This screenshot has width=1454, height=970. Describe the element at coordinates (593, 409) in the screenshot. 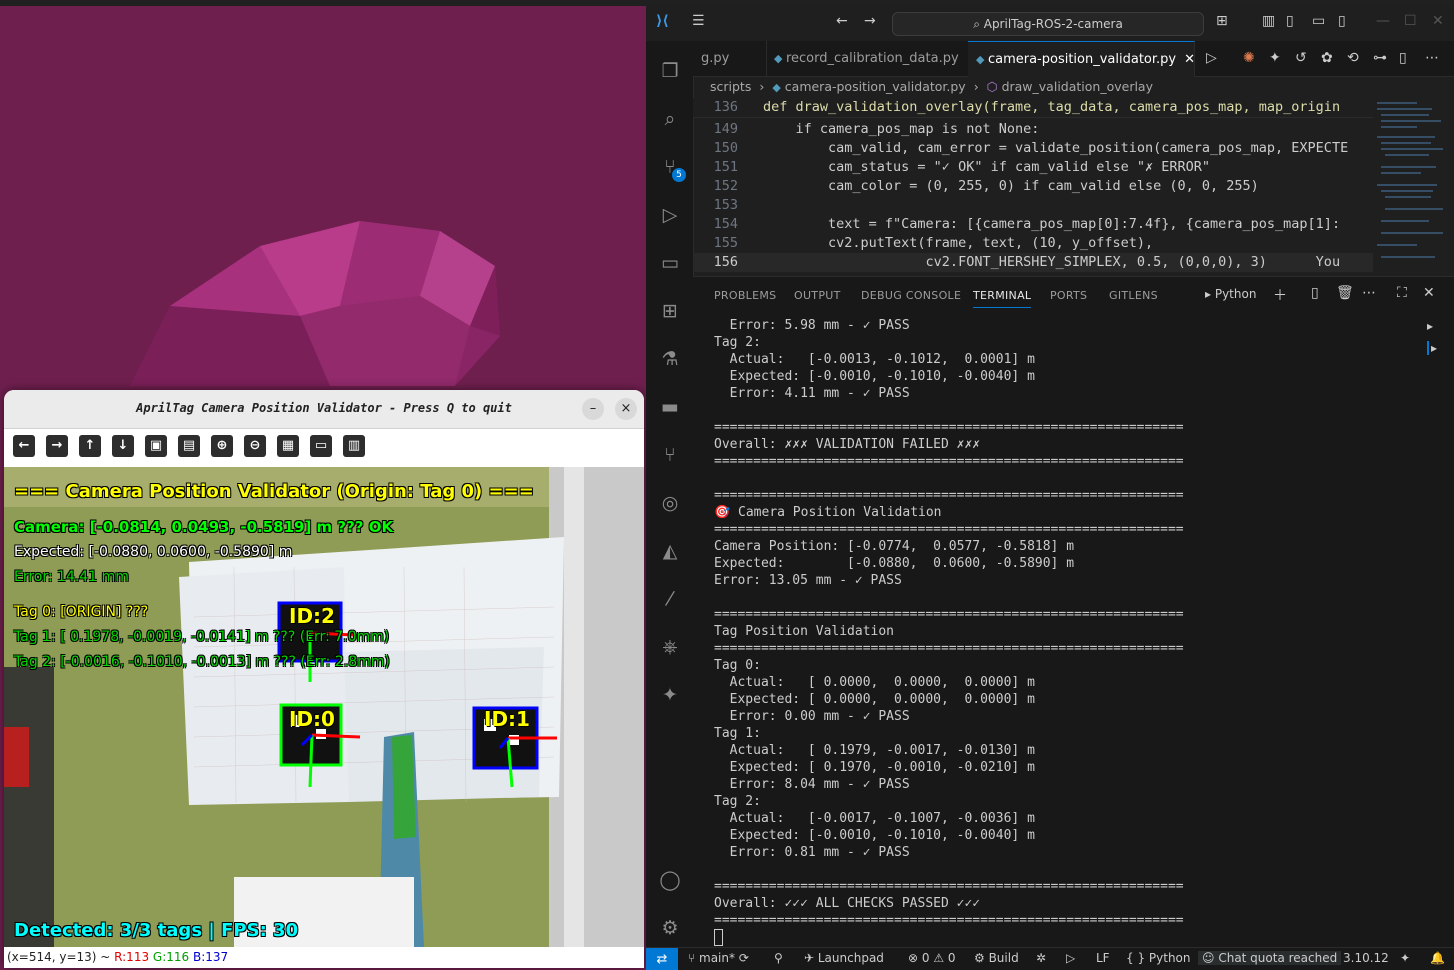

I see `minimize-button: –` at that location.